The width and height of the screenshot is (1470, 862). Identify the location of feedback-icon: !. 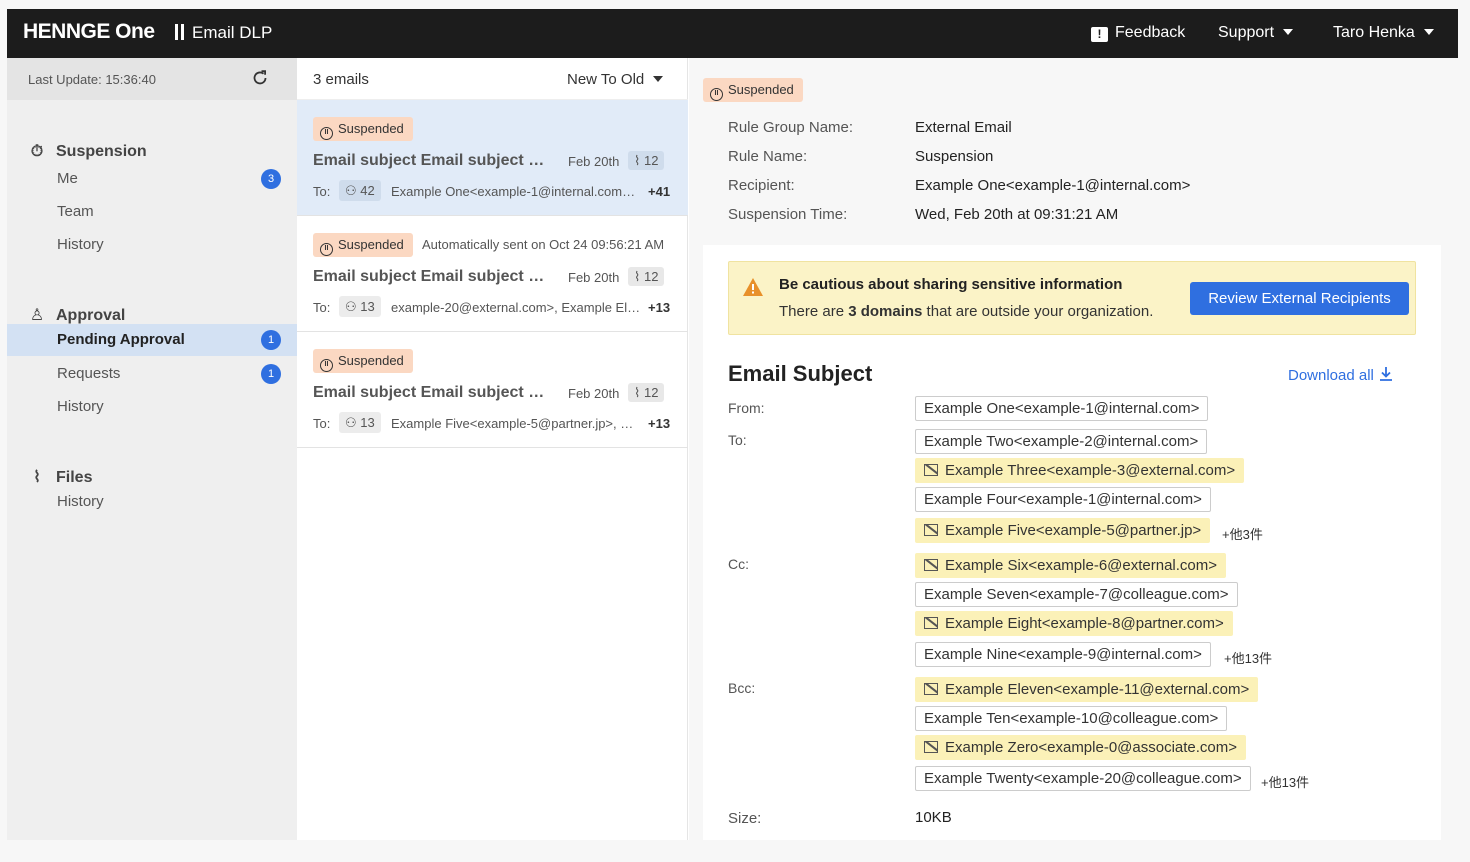
(1099, 34).